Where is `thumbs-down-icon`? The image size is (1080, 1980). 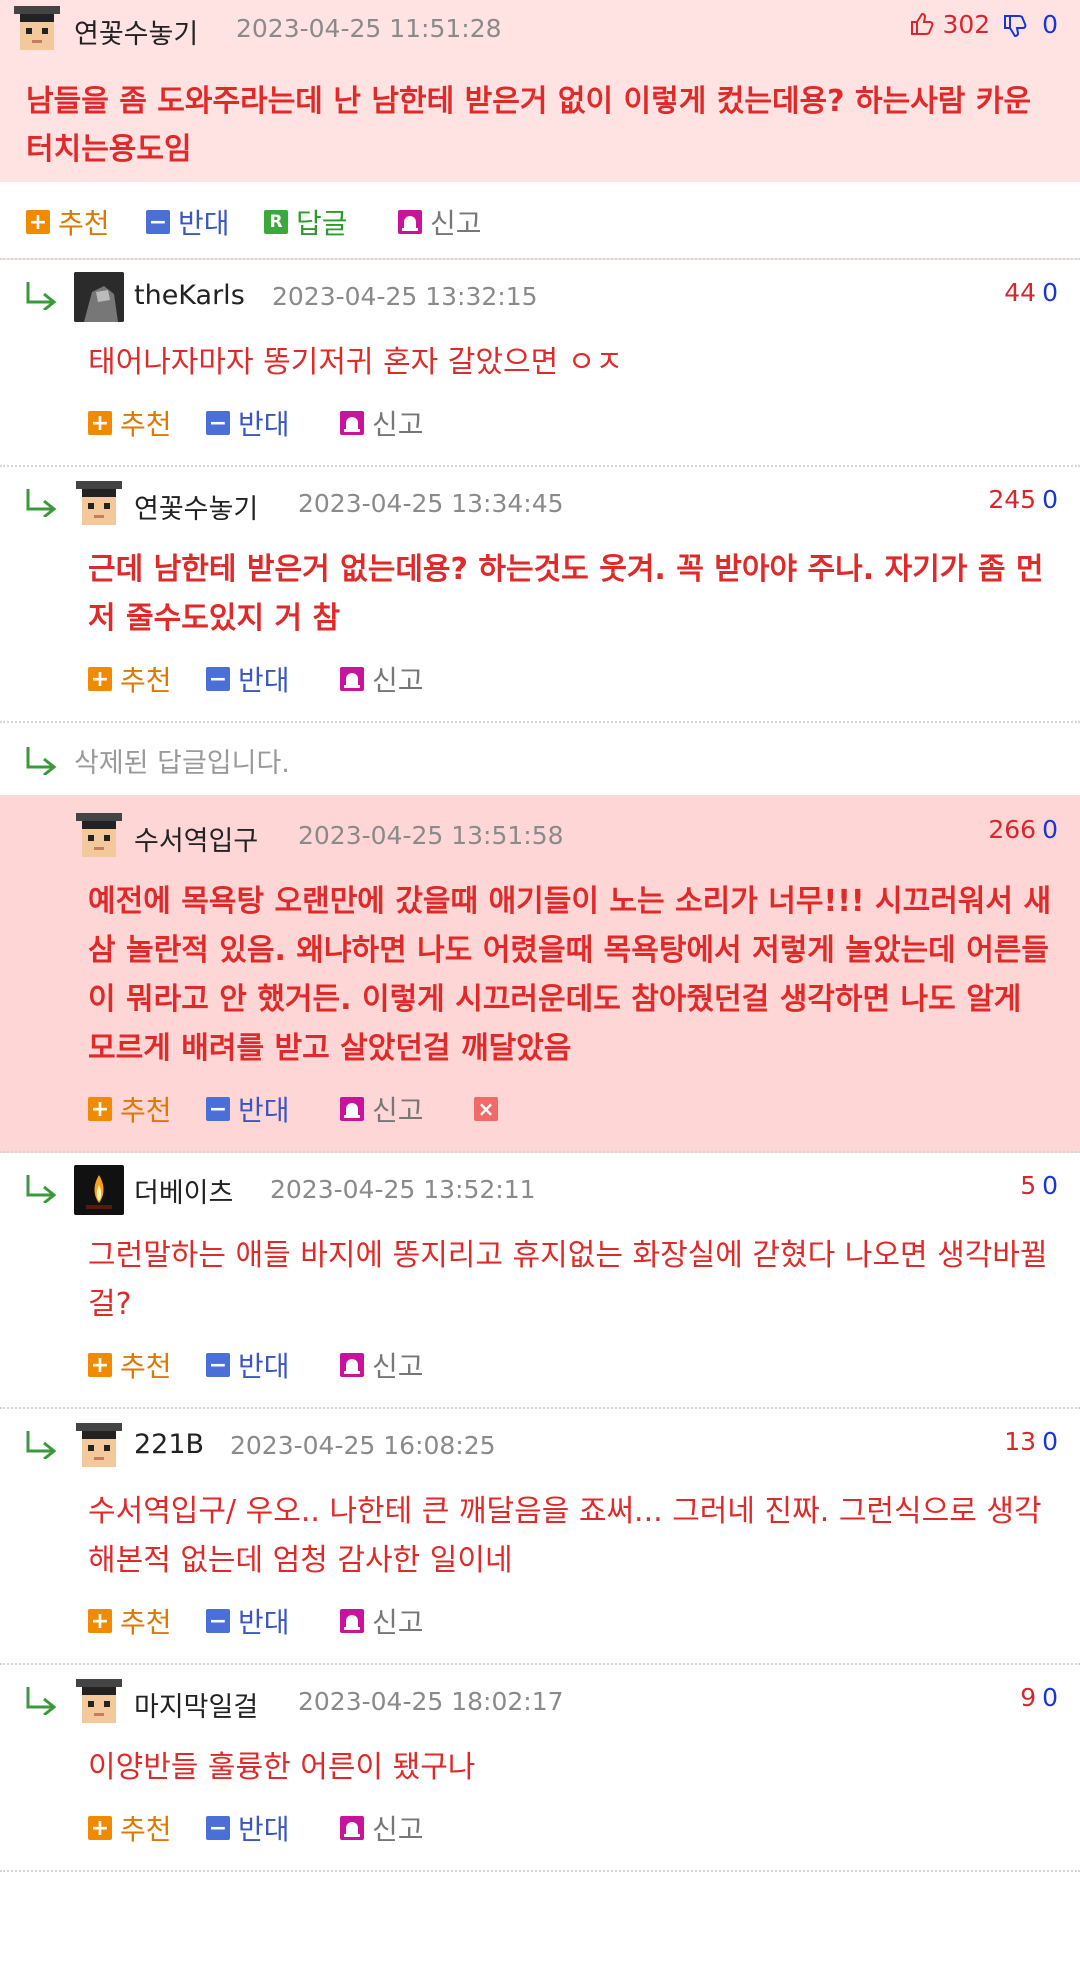
thumbs-down-icon is located at coordinates (1015, 26).